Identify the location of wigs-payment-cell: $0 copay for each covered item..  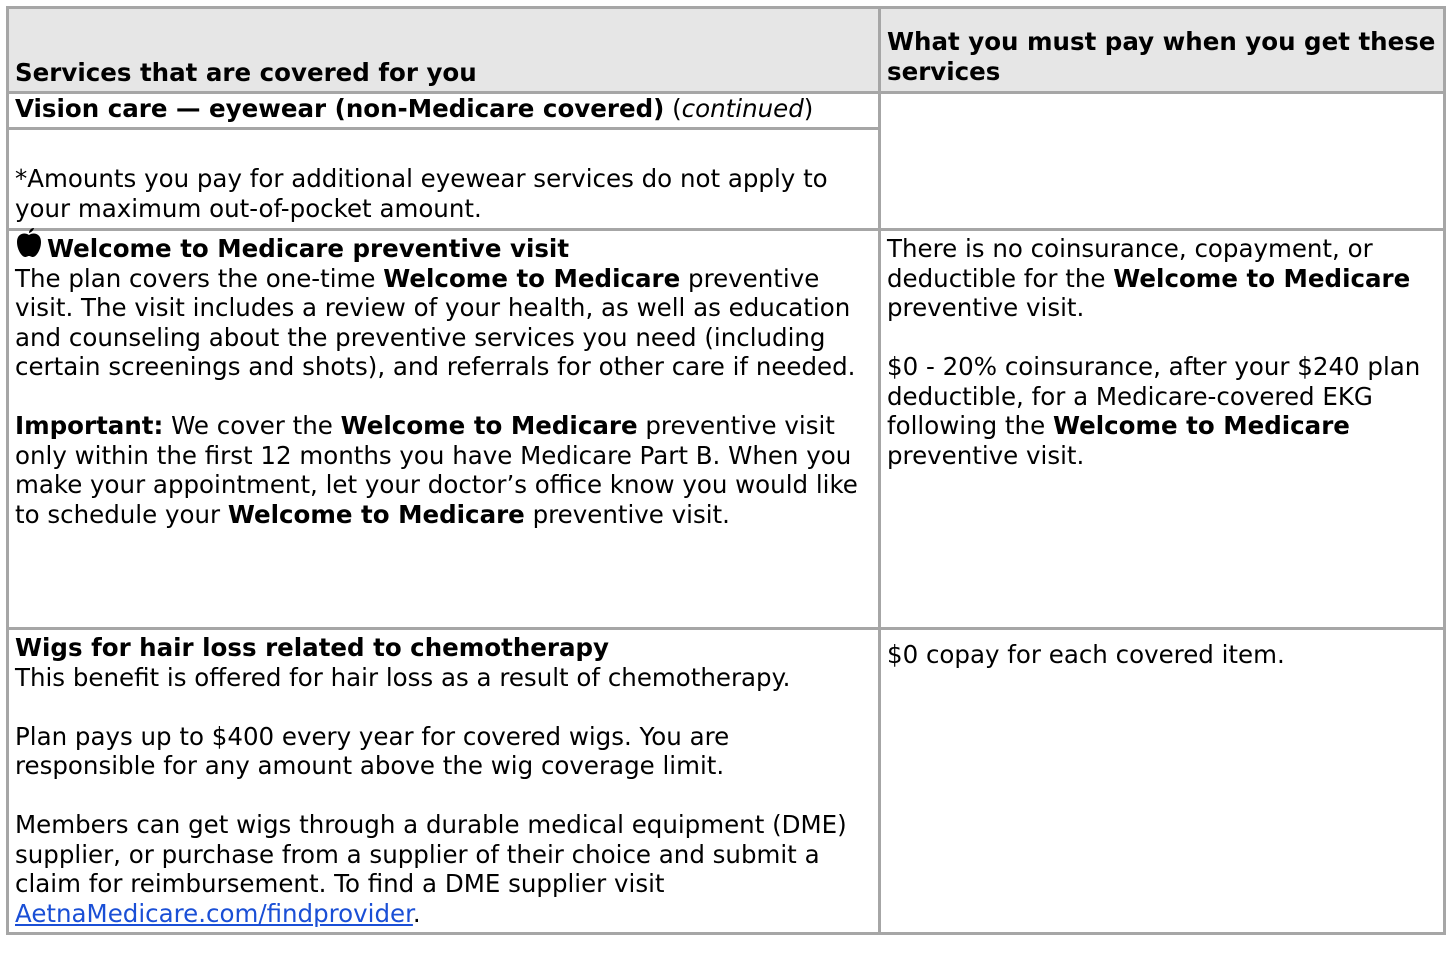
(1162, 781).